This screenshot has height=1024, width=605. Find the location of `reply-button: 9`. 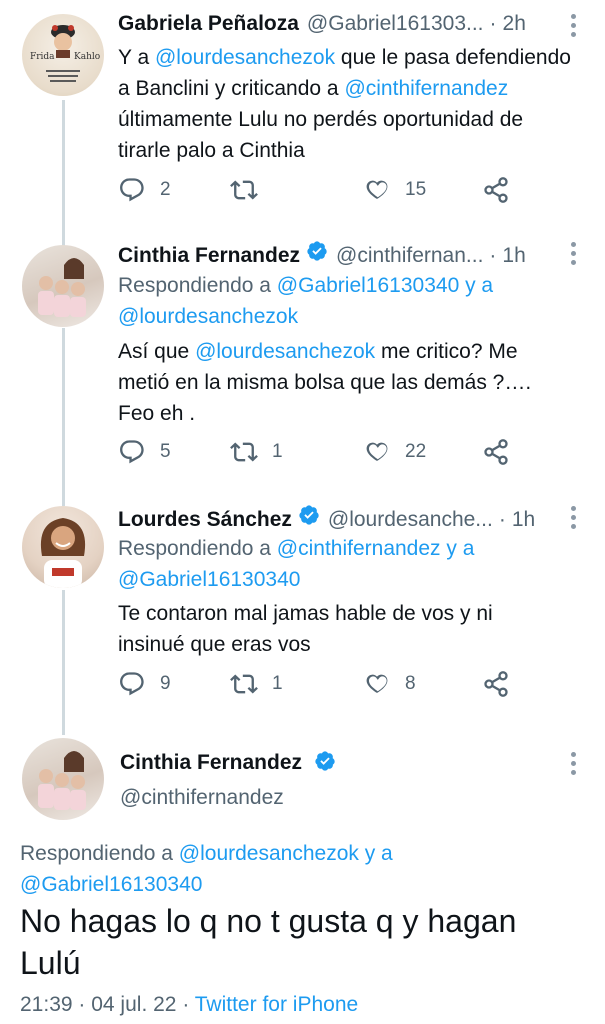

reply-button: 9 is located at coordinates (144, 684).